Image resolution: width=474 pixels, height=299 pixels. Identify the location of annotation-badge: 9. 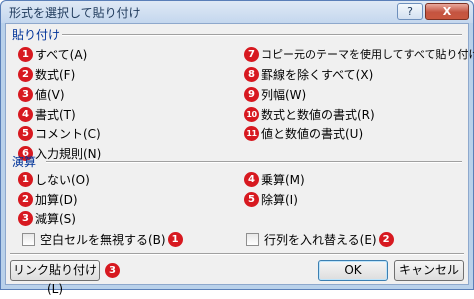
(251, 94).